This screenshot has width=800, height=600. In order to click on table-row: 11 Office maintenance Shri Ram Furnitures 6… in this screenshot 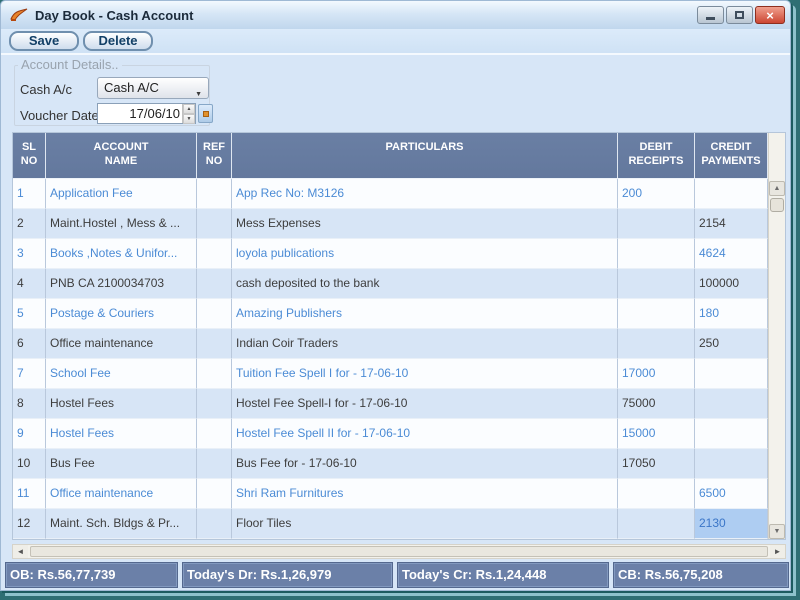, I will do `click(390, 494)`.